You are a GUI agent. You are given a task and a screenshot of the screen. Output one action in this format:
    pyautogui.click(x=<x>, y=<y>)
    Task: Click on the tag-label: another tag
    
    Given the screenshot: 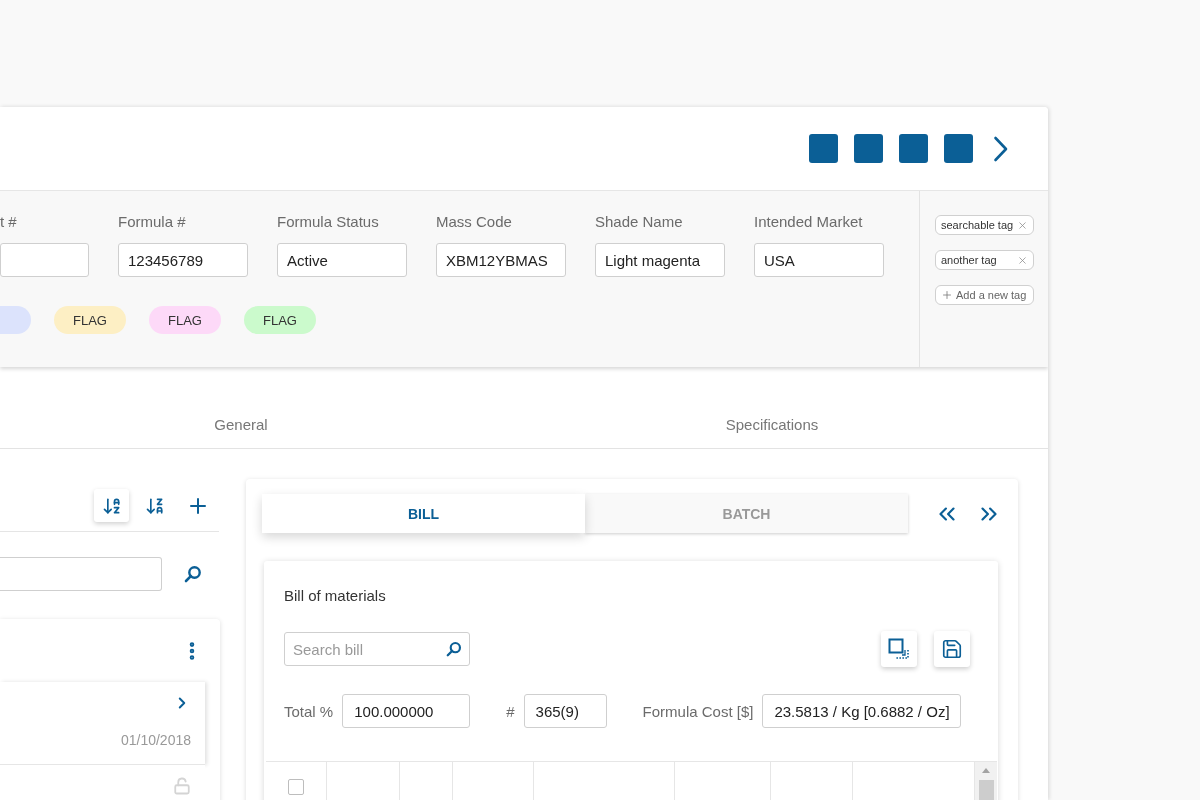 What is the action you would take?
    pyautogui.click(x=969, y=260)
    